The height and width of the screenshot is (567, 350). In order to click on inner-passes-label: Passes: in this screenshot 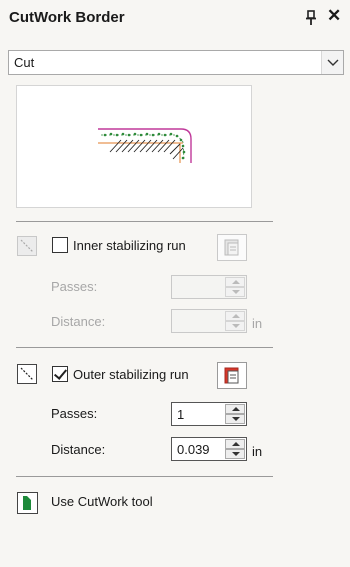, I will do `click(74, 286)`.